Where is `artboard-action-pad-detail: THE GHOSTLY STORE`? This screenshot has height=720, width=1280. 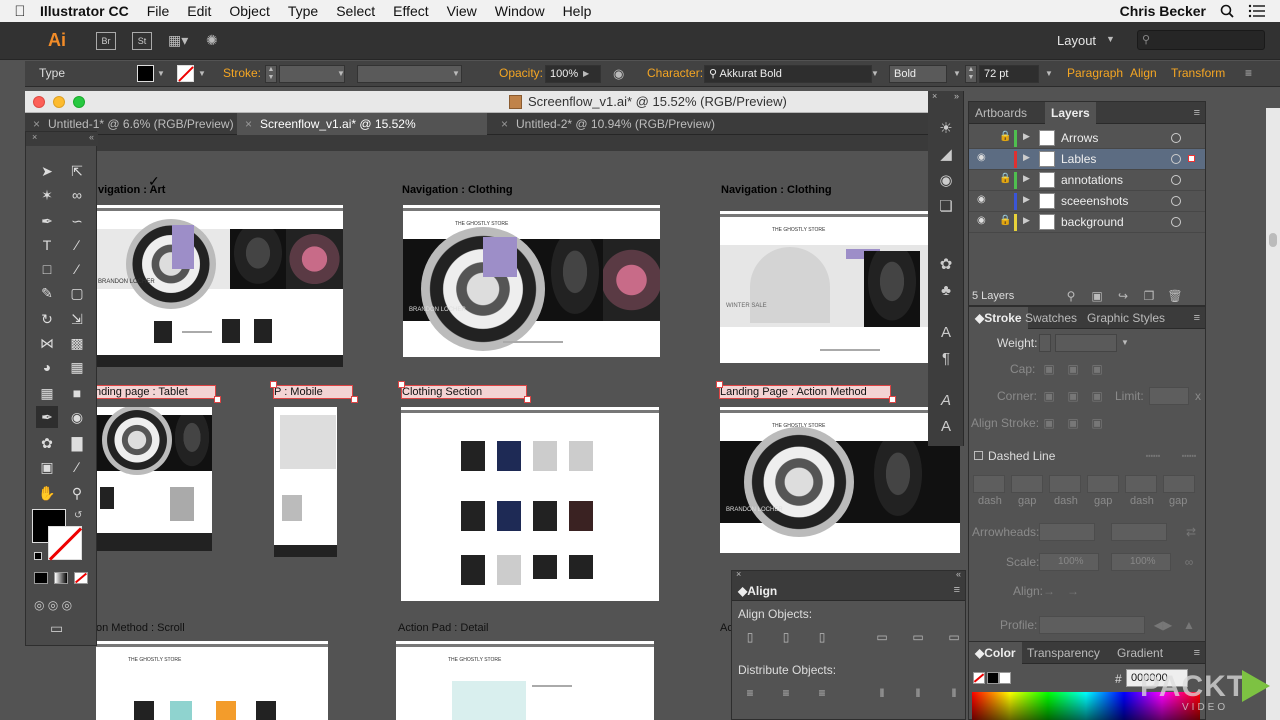
artboard-action-pad-detail: THE GHOSTLY STORE is located at coordinates (525, 680).